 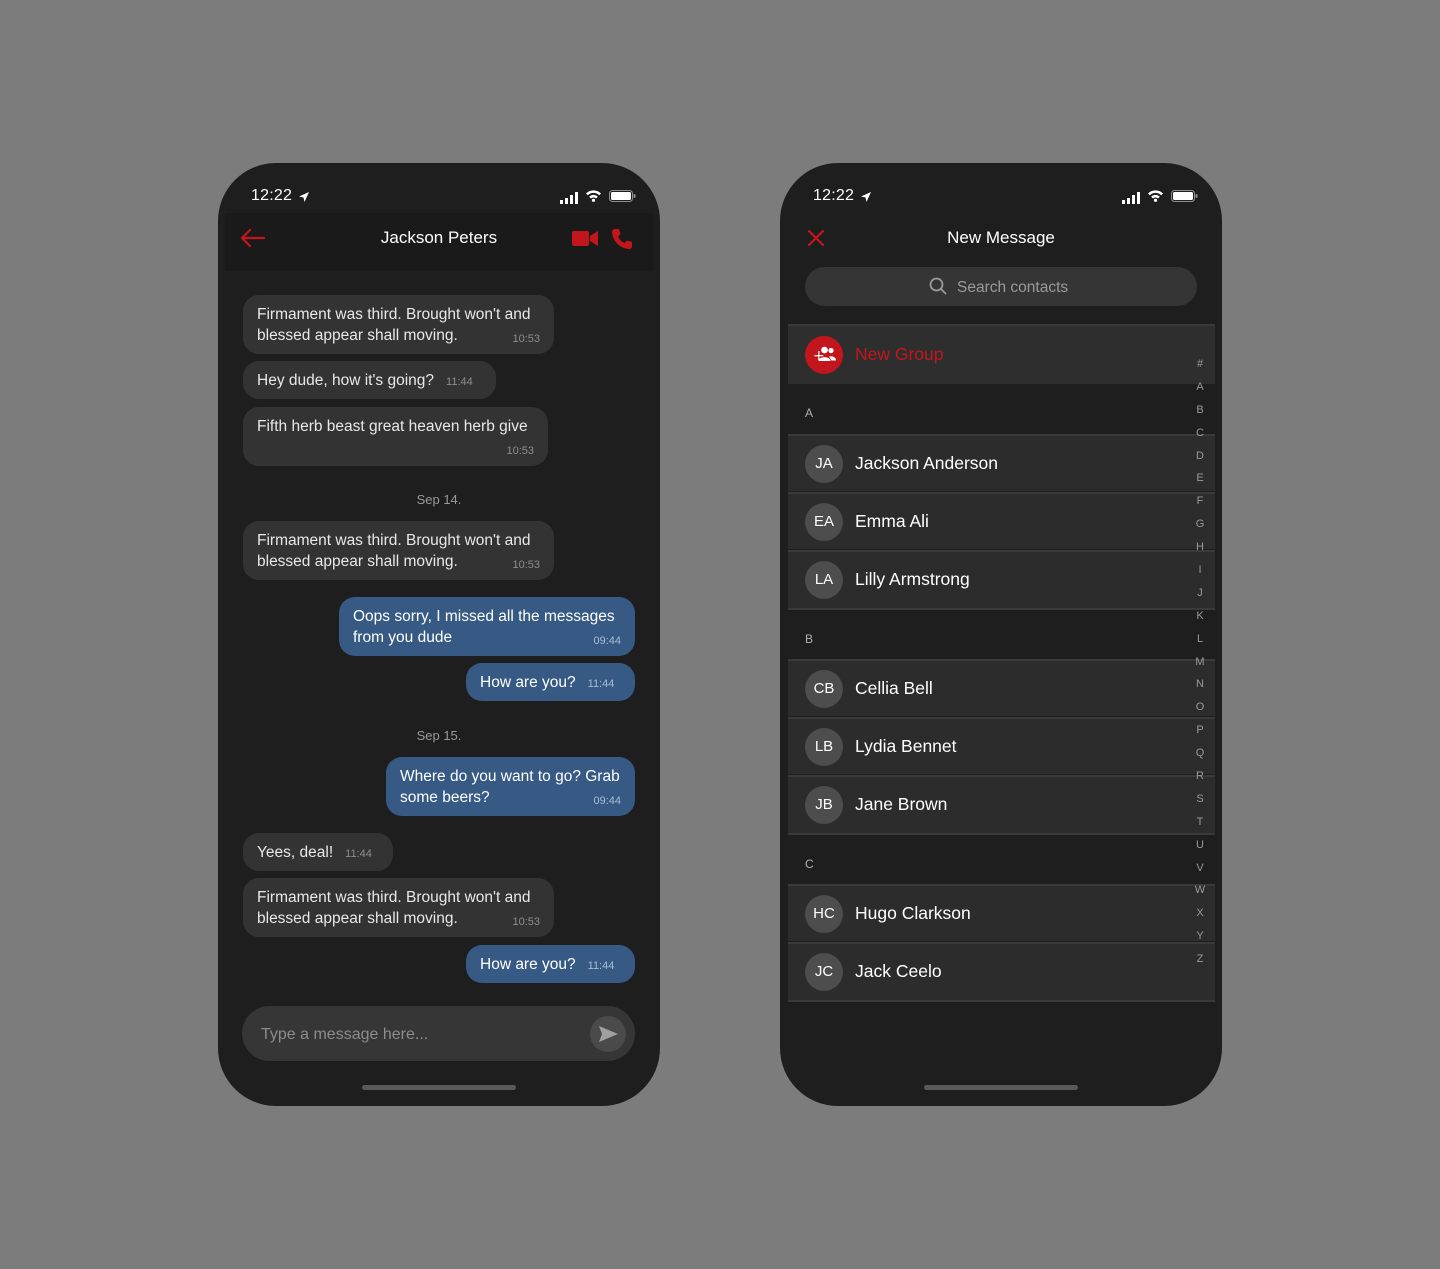 What do you see at coordinates (894, 688) in the screenshot?
I see `contact-name: Cellia Bell` at bounding box center [894, 688].